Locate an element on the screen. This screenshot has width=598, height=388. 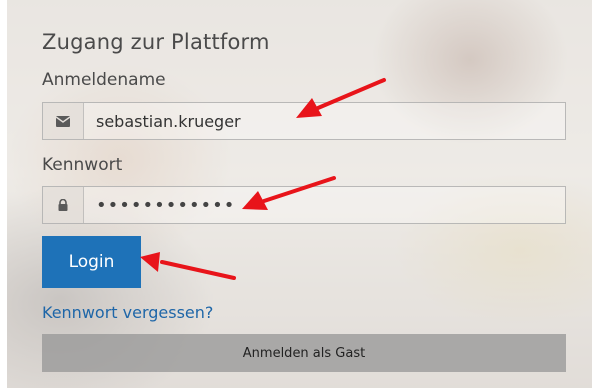
lock-icon is located at coordinates (63, 205).